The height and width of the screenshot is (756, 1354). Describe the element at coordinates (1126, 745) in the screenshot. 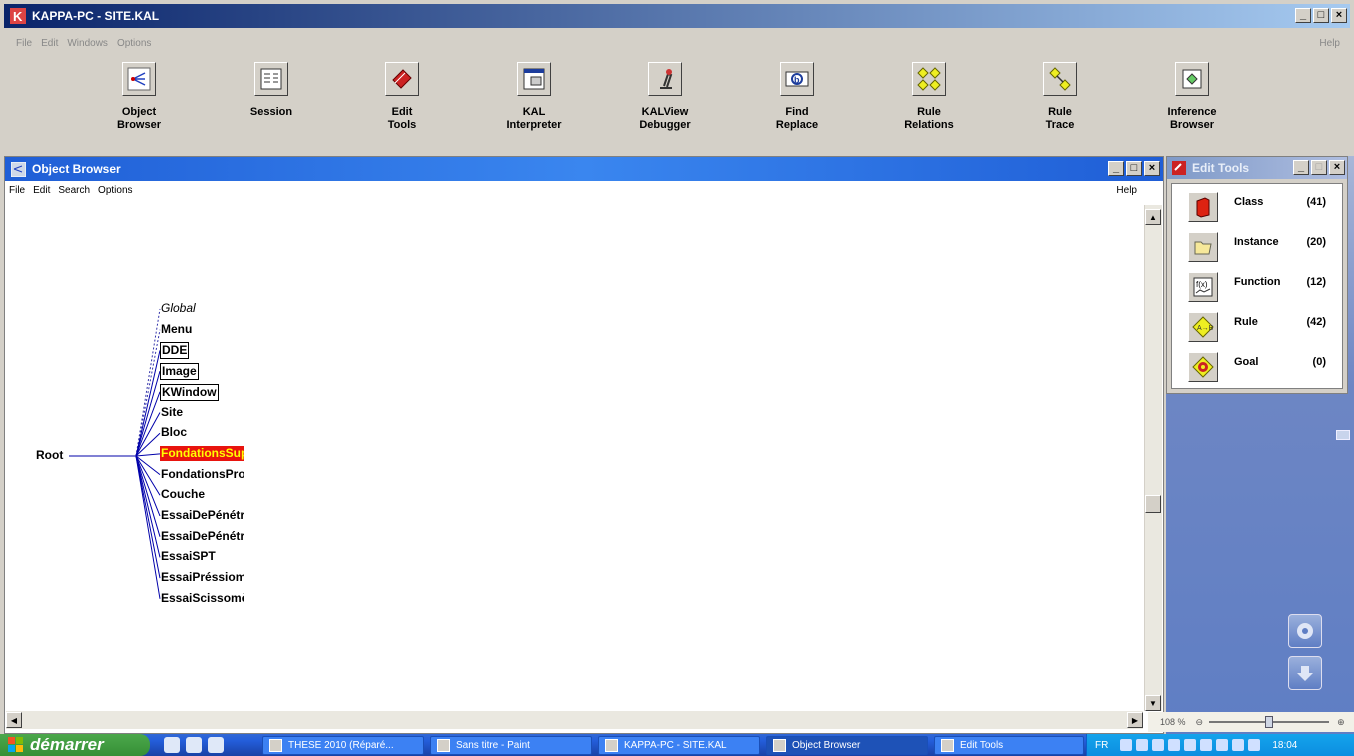

I see `tray-arrow-icon` at that location.